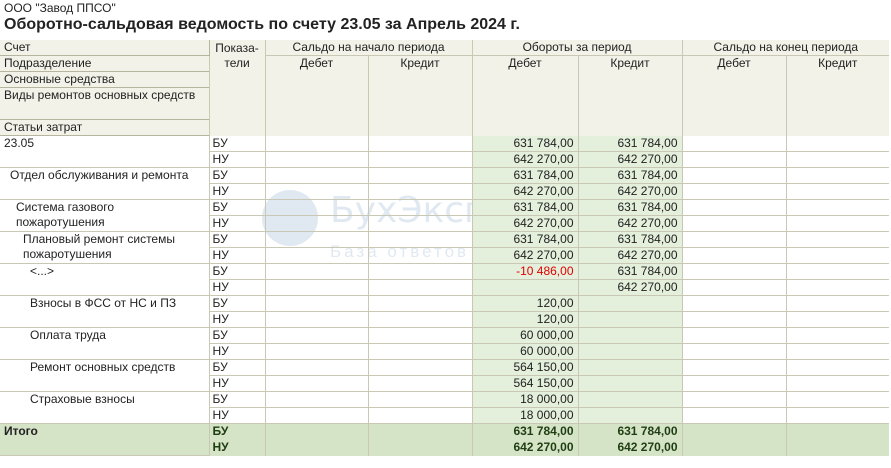 Image resolution: width=891 pixels, height=468 pixels. What do you see at coordinates (524, 271) in the screenshot?
I see `turnover-debit-cell: -10 486,00` at bounding box center [524, 271].